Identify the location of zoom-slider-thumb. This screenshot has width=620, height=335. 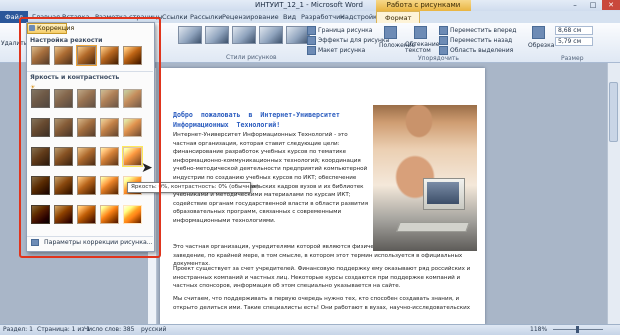
(577, 329).